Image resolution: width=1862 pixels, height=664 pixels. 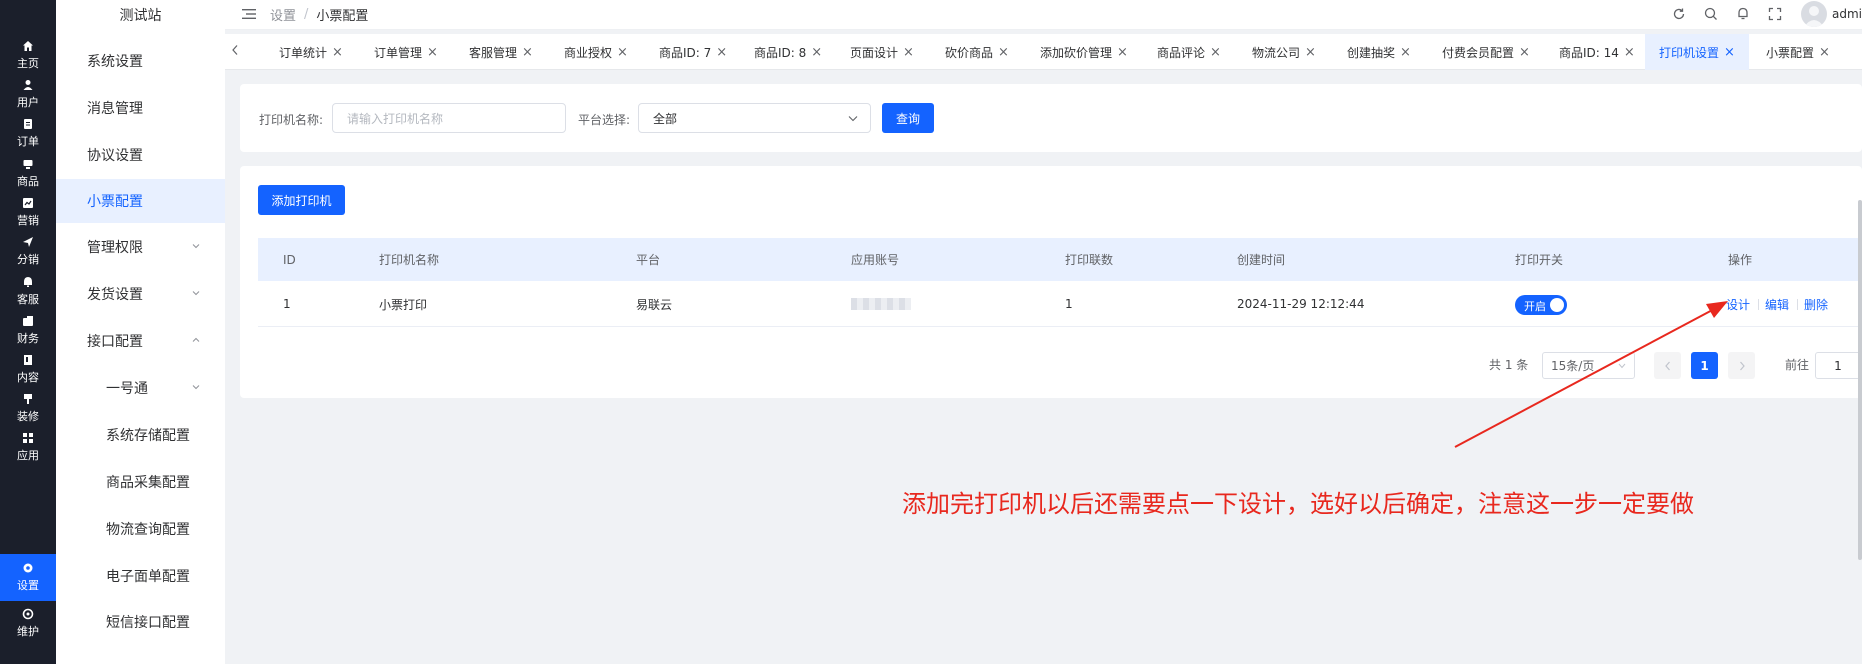 I want to click on annotation-note: 添加完打印机以后还需要点一下设计，选好以后确定，注意这一步一定要做, so click(x=1298, y=504).